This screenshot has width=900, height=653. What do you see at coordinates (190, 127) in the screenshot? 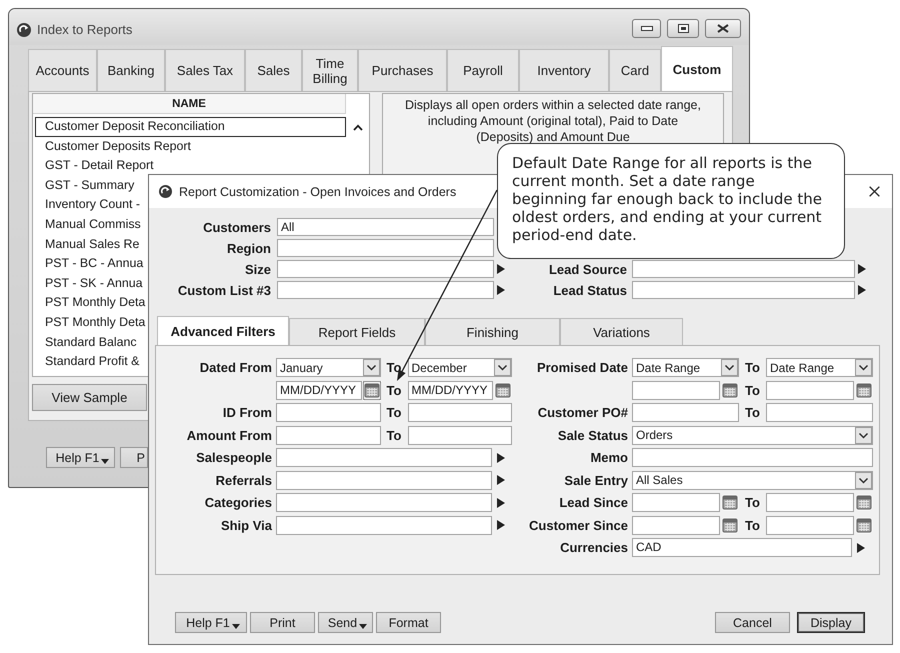
I see `report-list-item: Customer Deposit Reconciliation` at bounding box center [190, 127].